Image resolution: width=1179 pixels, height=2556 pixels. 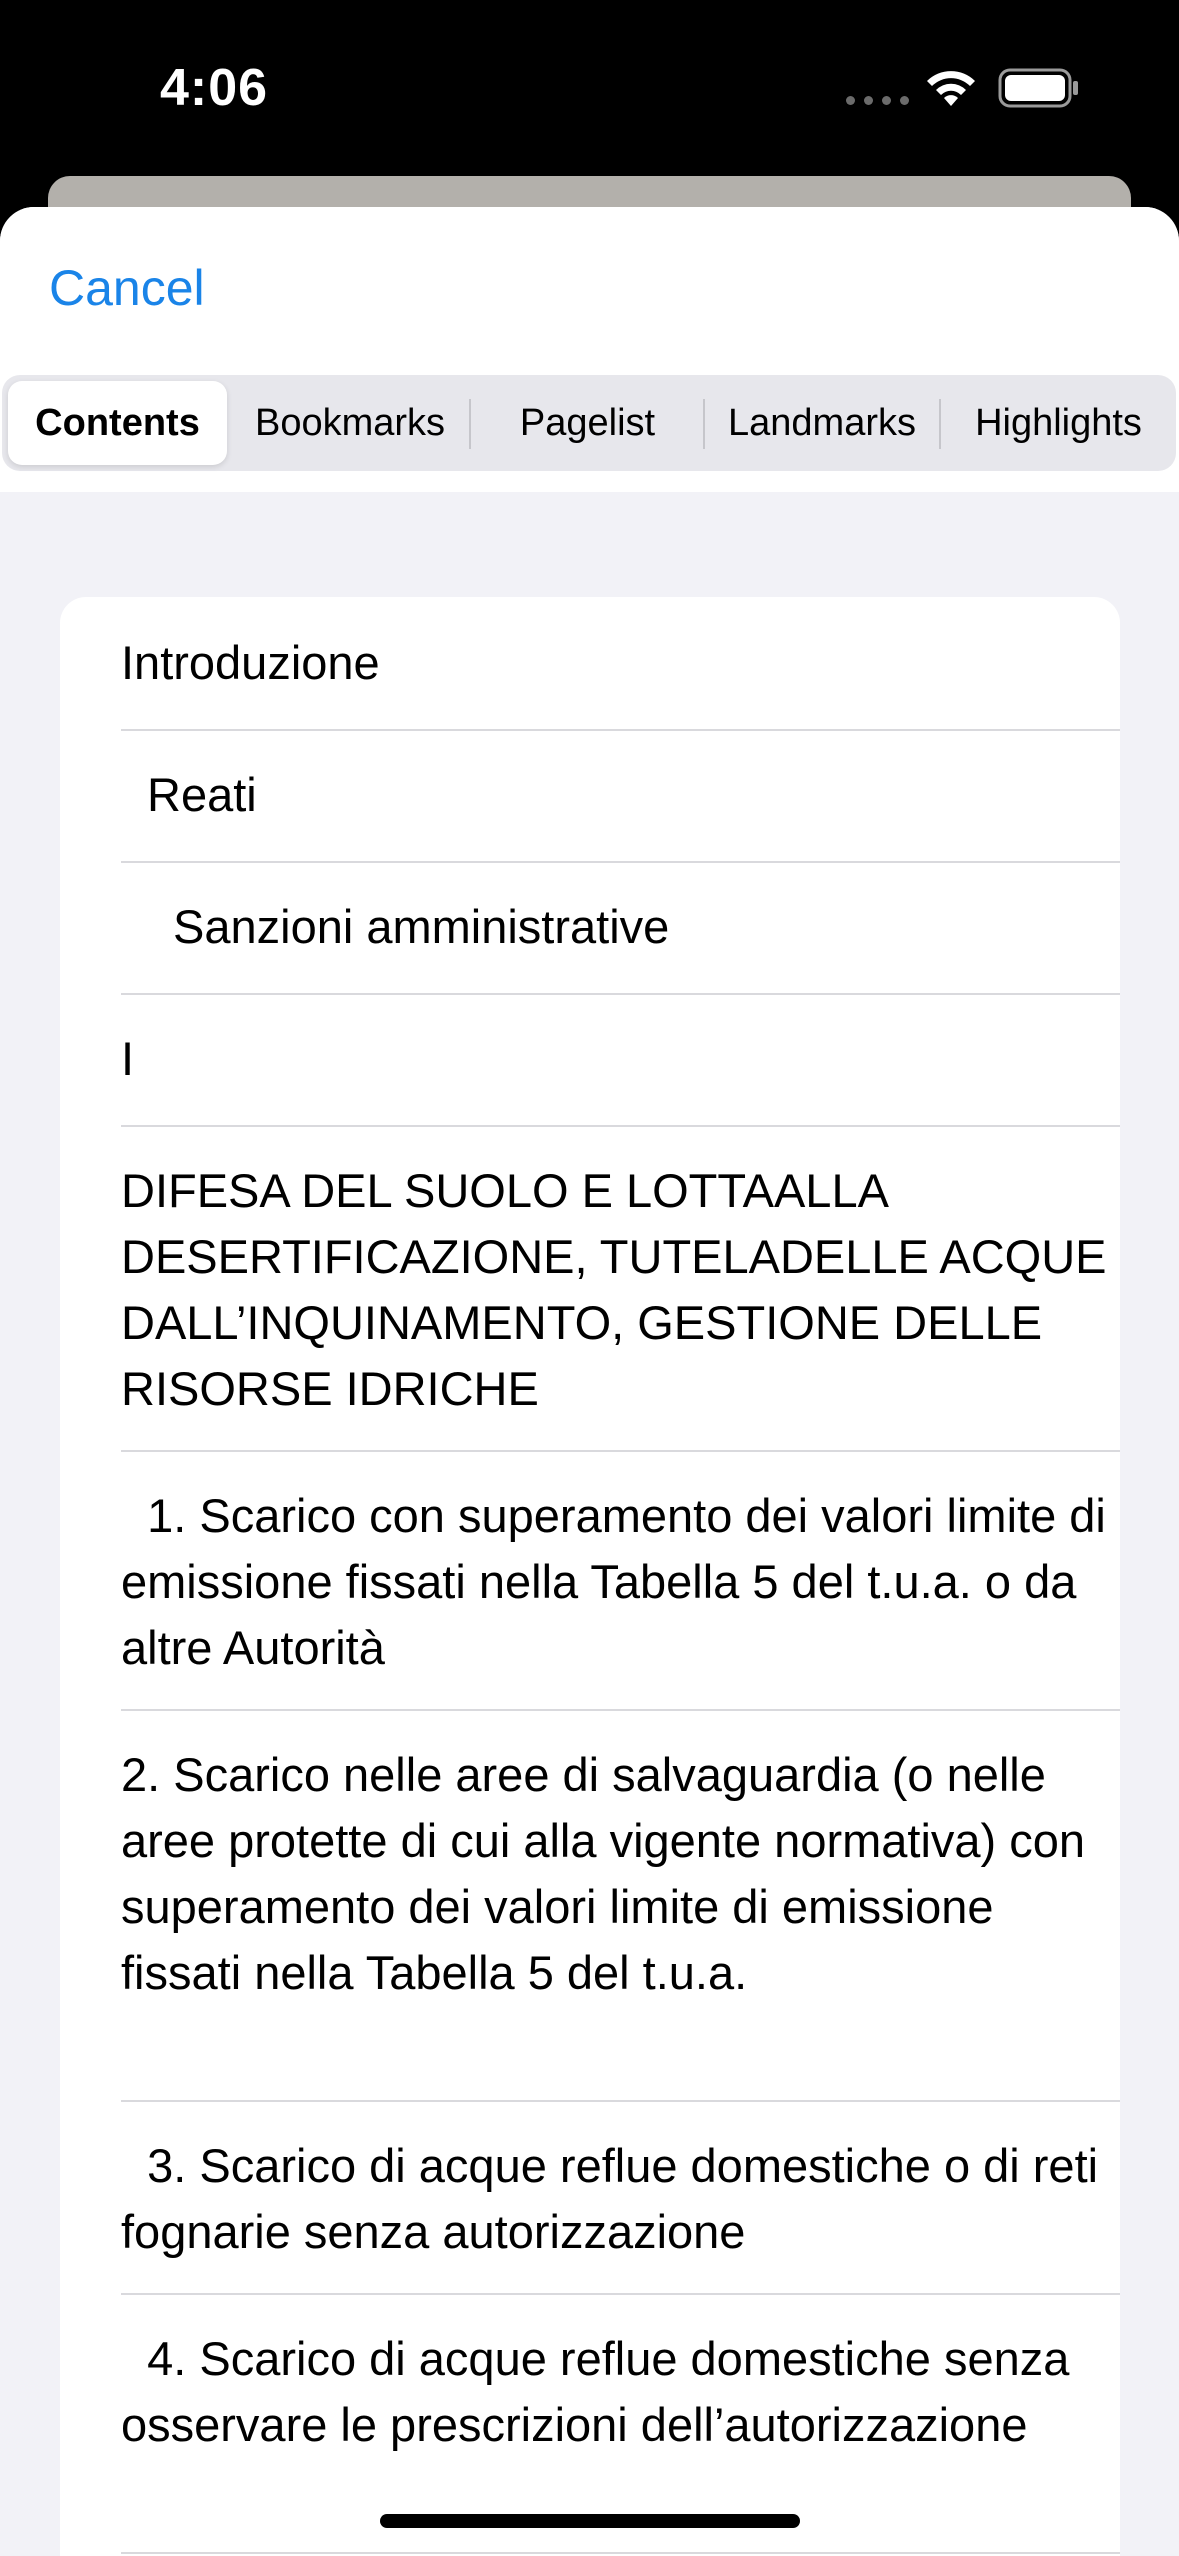 What do you see at coordinates (117, 423) in the screenshot?
I see `tab-contents: Contents` at bounding box center [117, 423].